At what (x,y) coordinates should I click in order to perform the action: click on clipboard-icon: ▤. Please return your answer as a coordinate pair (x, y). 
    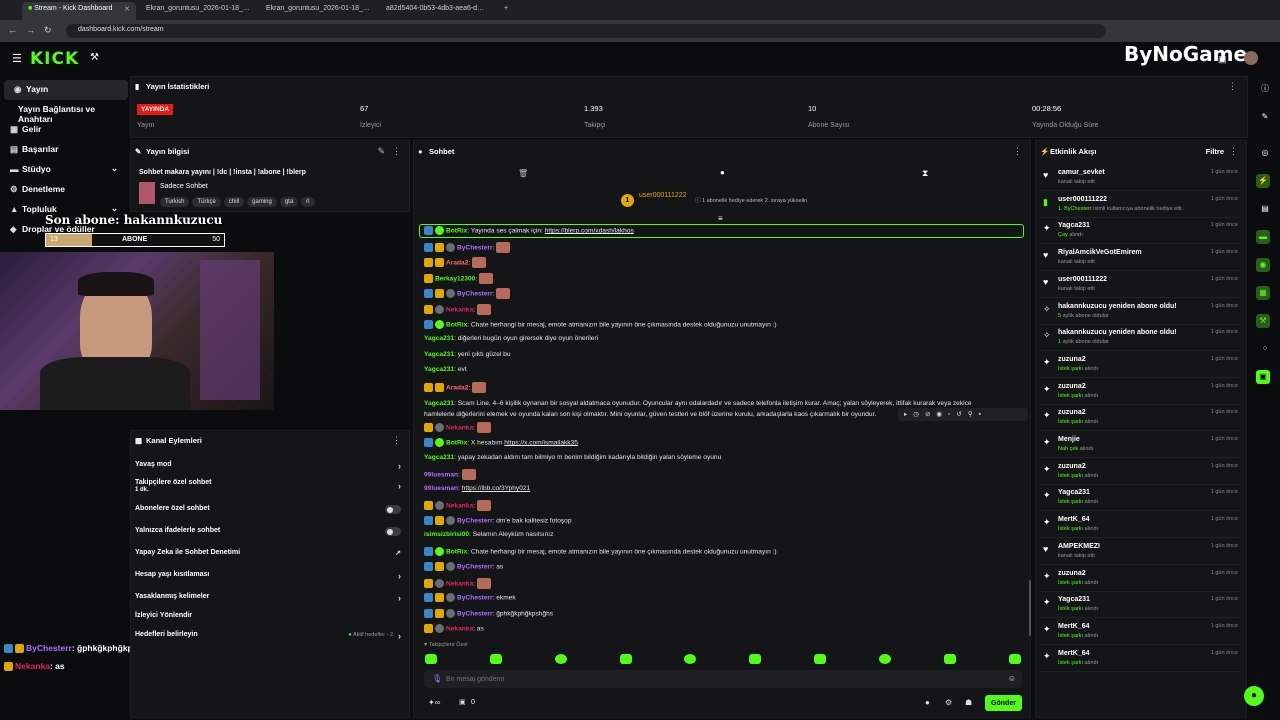
    Looking at the image, I should click on (1265, 209).